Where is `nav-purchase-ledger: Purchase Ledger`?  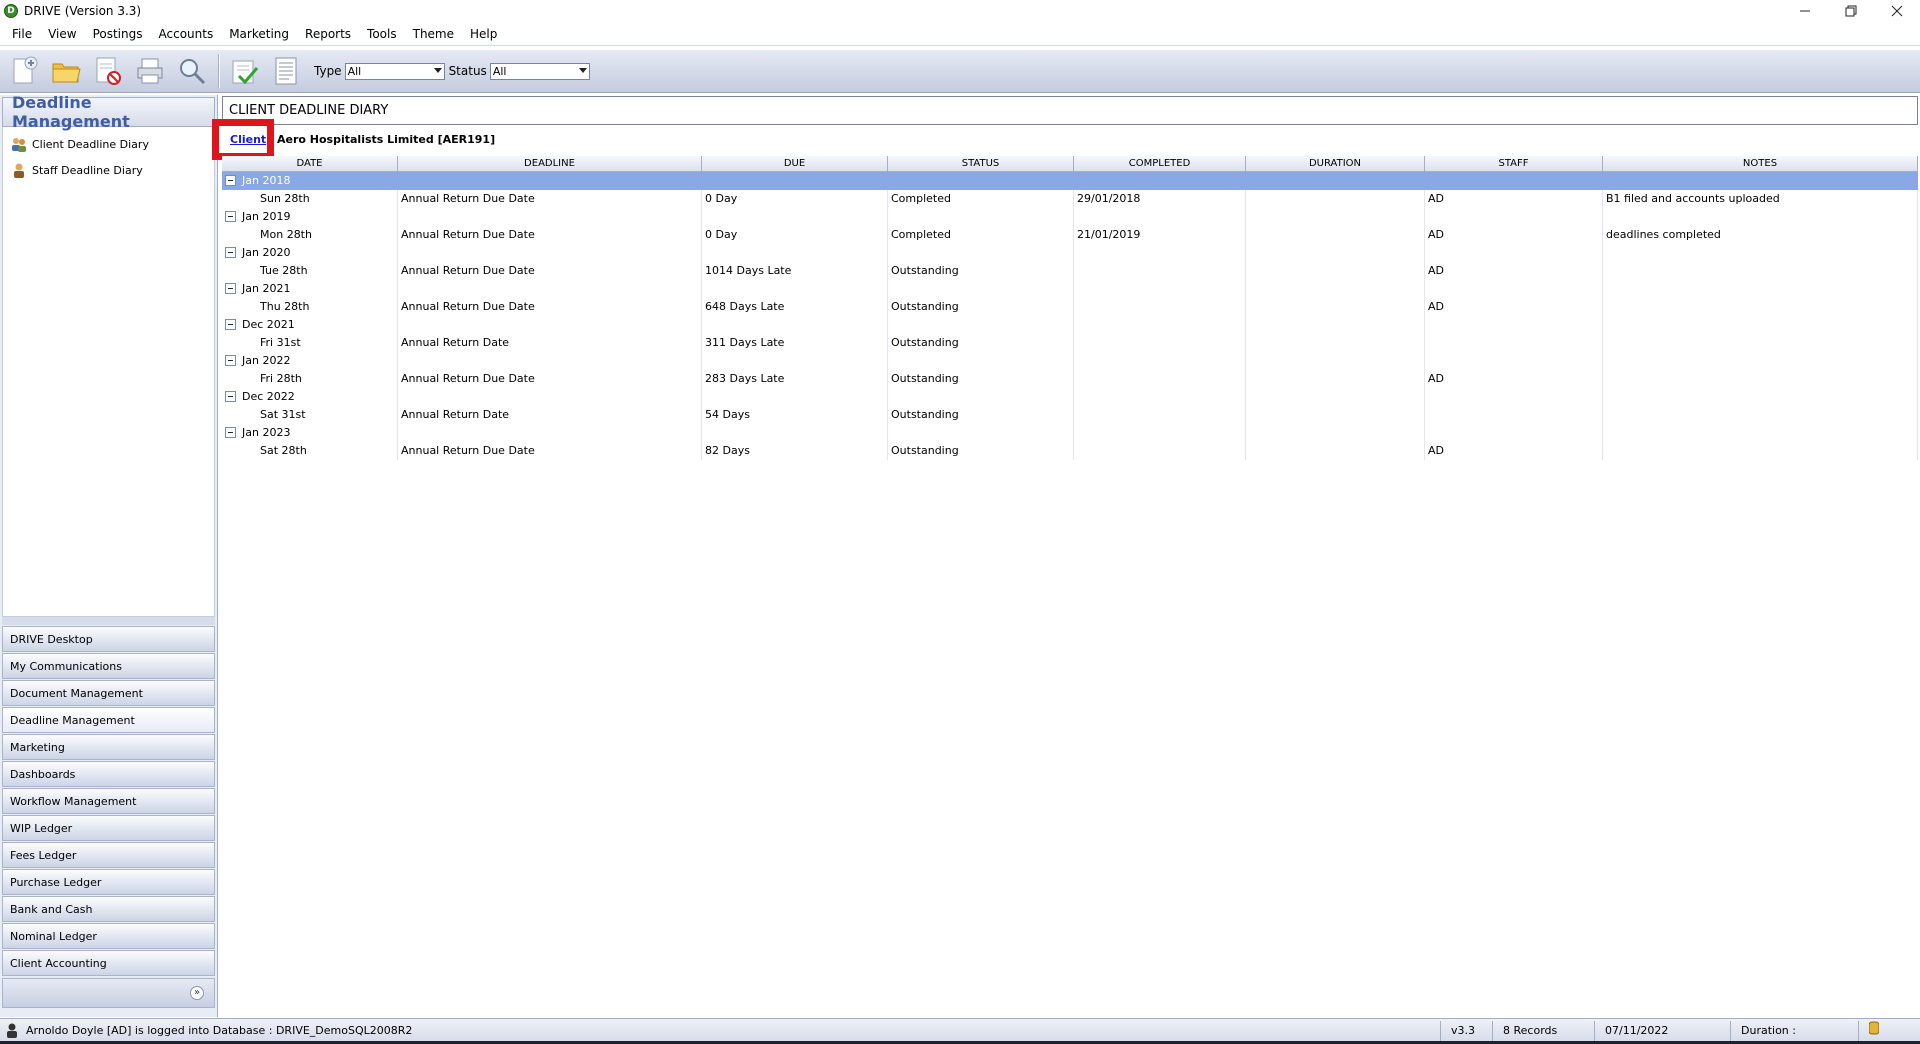
nav-purchase-ledger: Purchase Ledger is located at coordinates (108, 882).